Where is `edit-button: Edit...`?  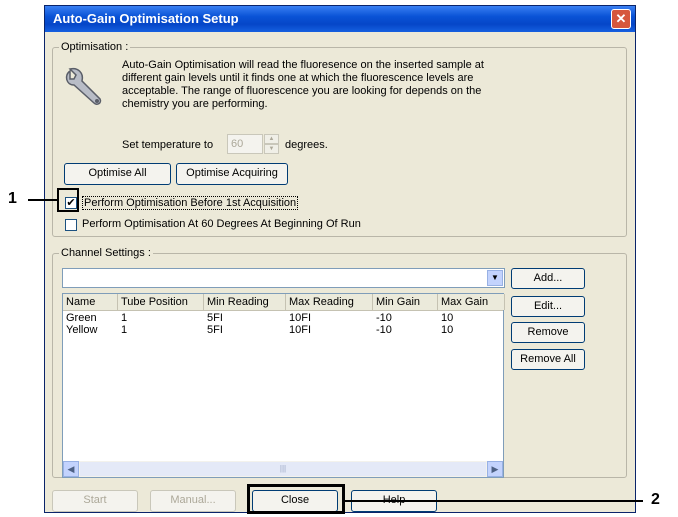
edit-button: Edit... is located at coordinates (548, 306).